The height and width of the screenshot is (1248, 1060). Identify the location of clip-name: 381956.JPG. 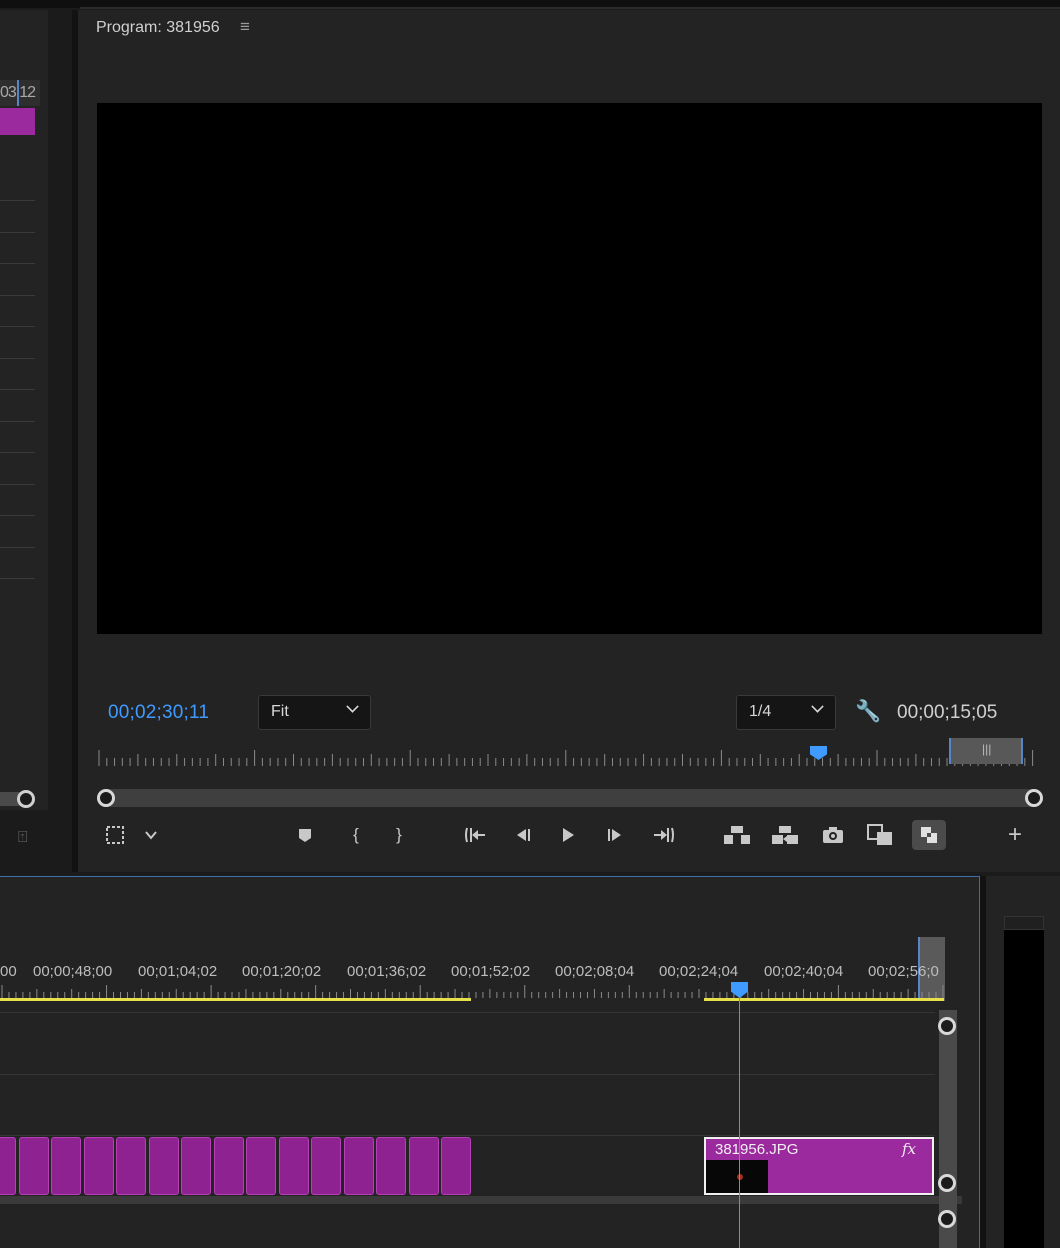
(757, 1149).